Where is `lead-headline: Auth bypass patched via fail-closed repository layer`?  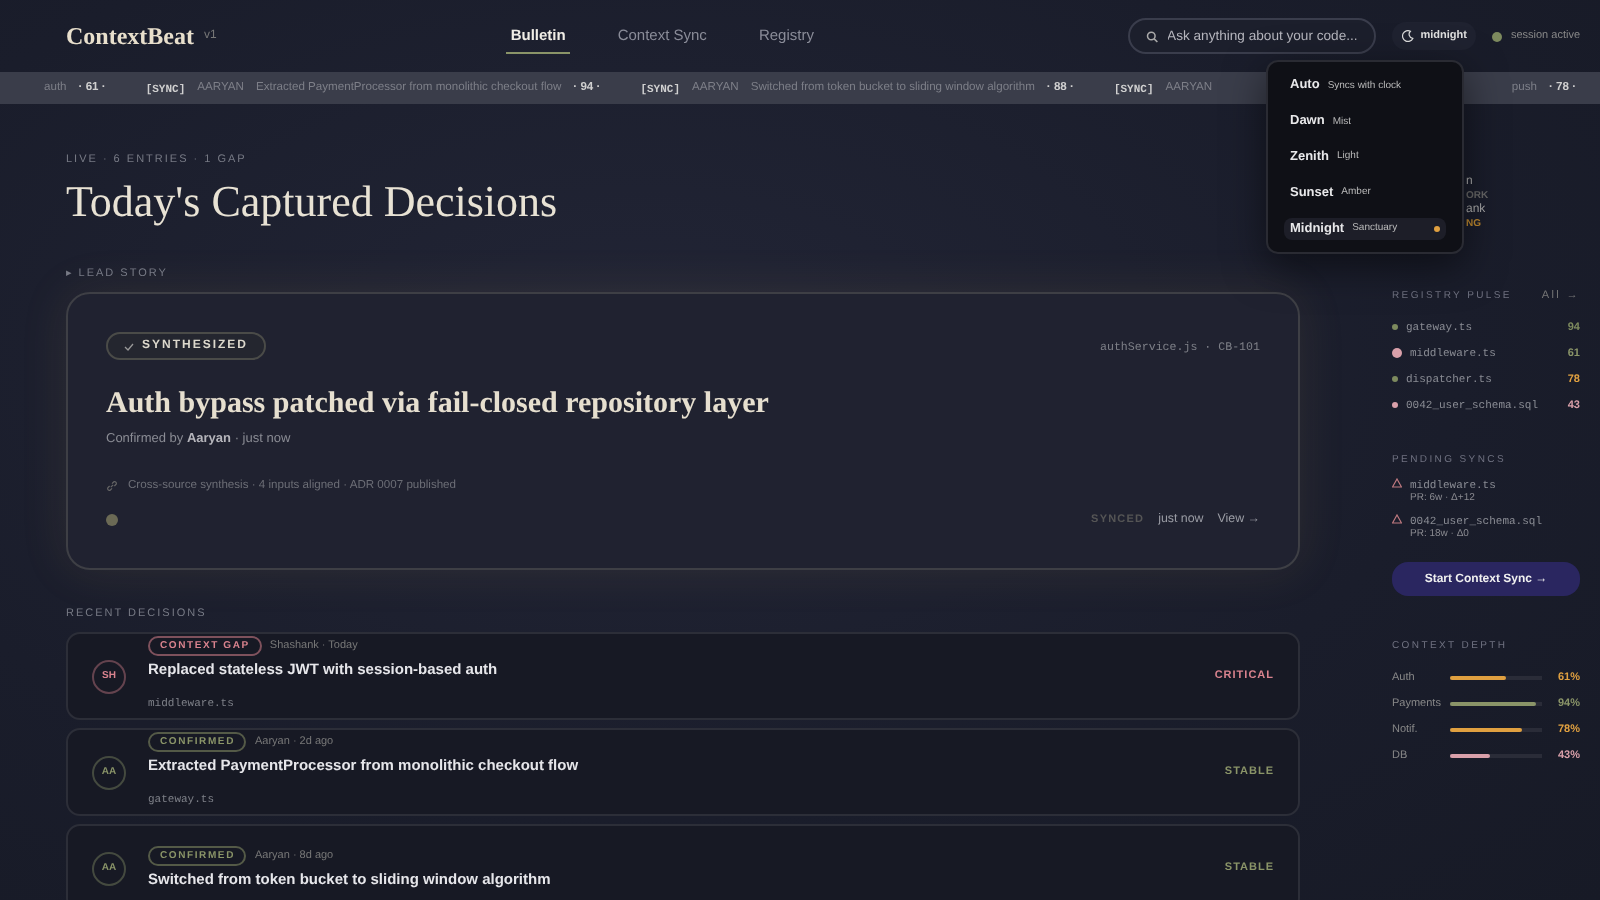
lead-headline: Auth bypass patched via fail-closed repository layer is located at coordinates (438, 405).